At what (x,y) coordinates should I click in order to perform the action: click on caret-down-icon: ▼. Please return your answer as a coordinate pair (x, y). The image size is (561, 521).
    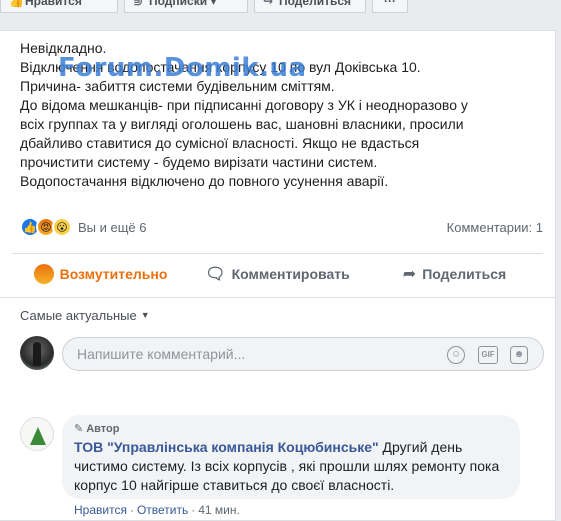
    Looking at the image, I should click on (145, 315).